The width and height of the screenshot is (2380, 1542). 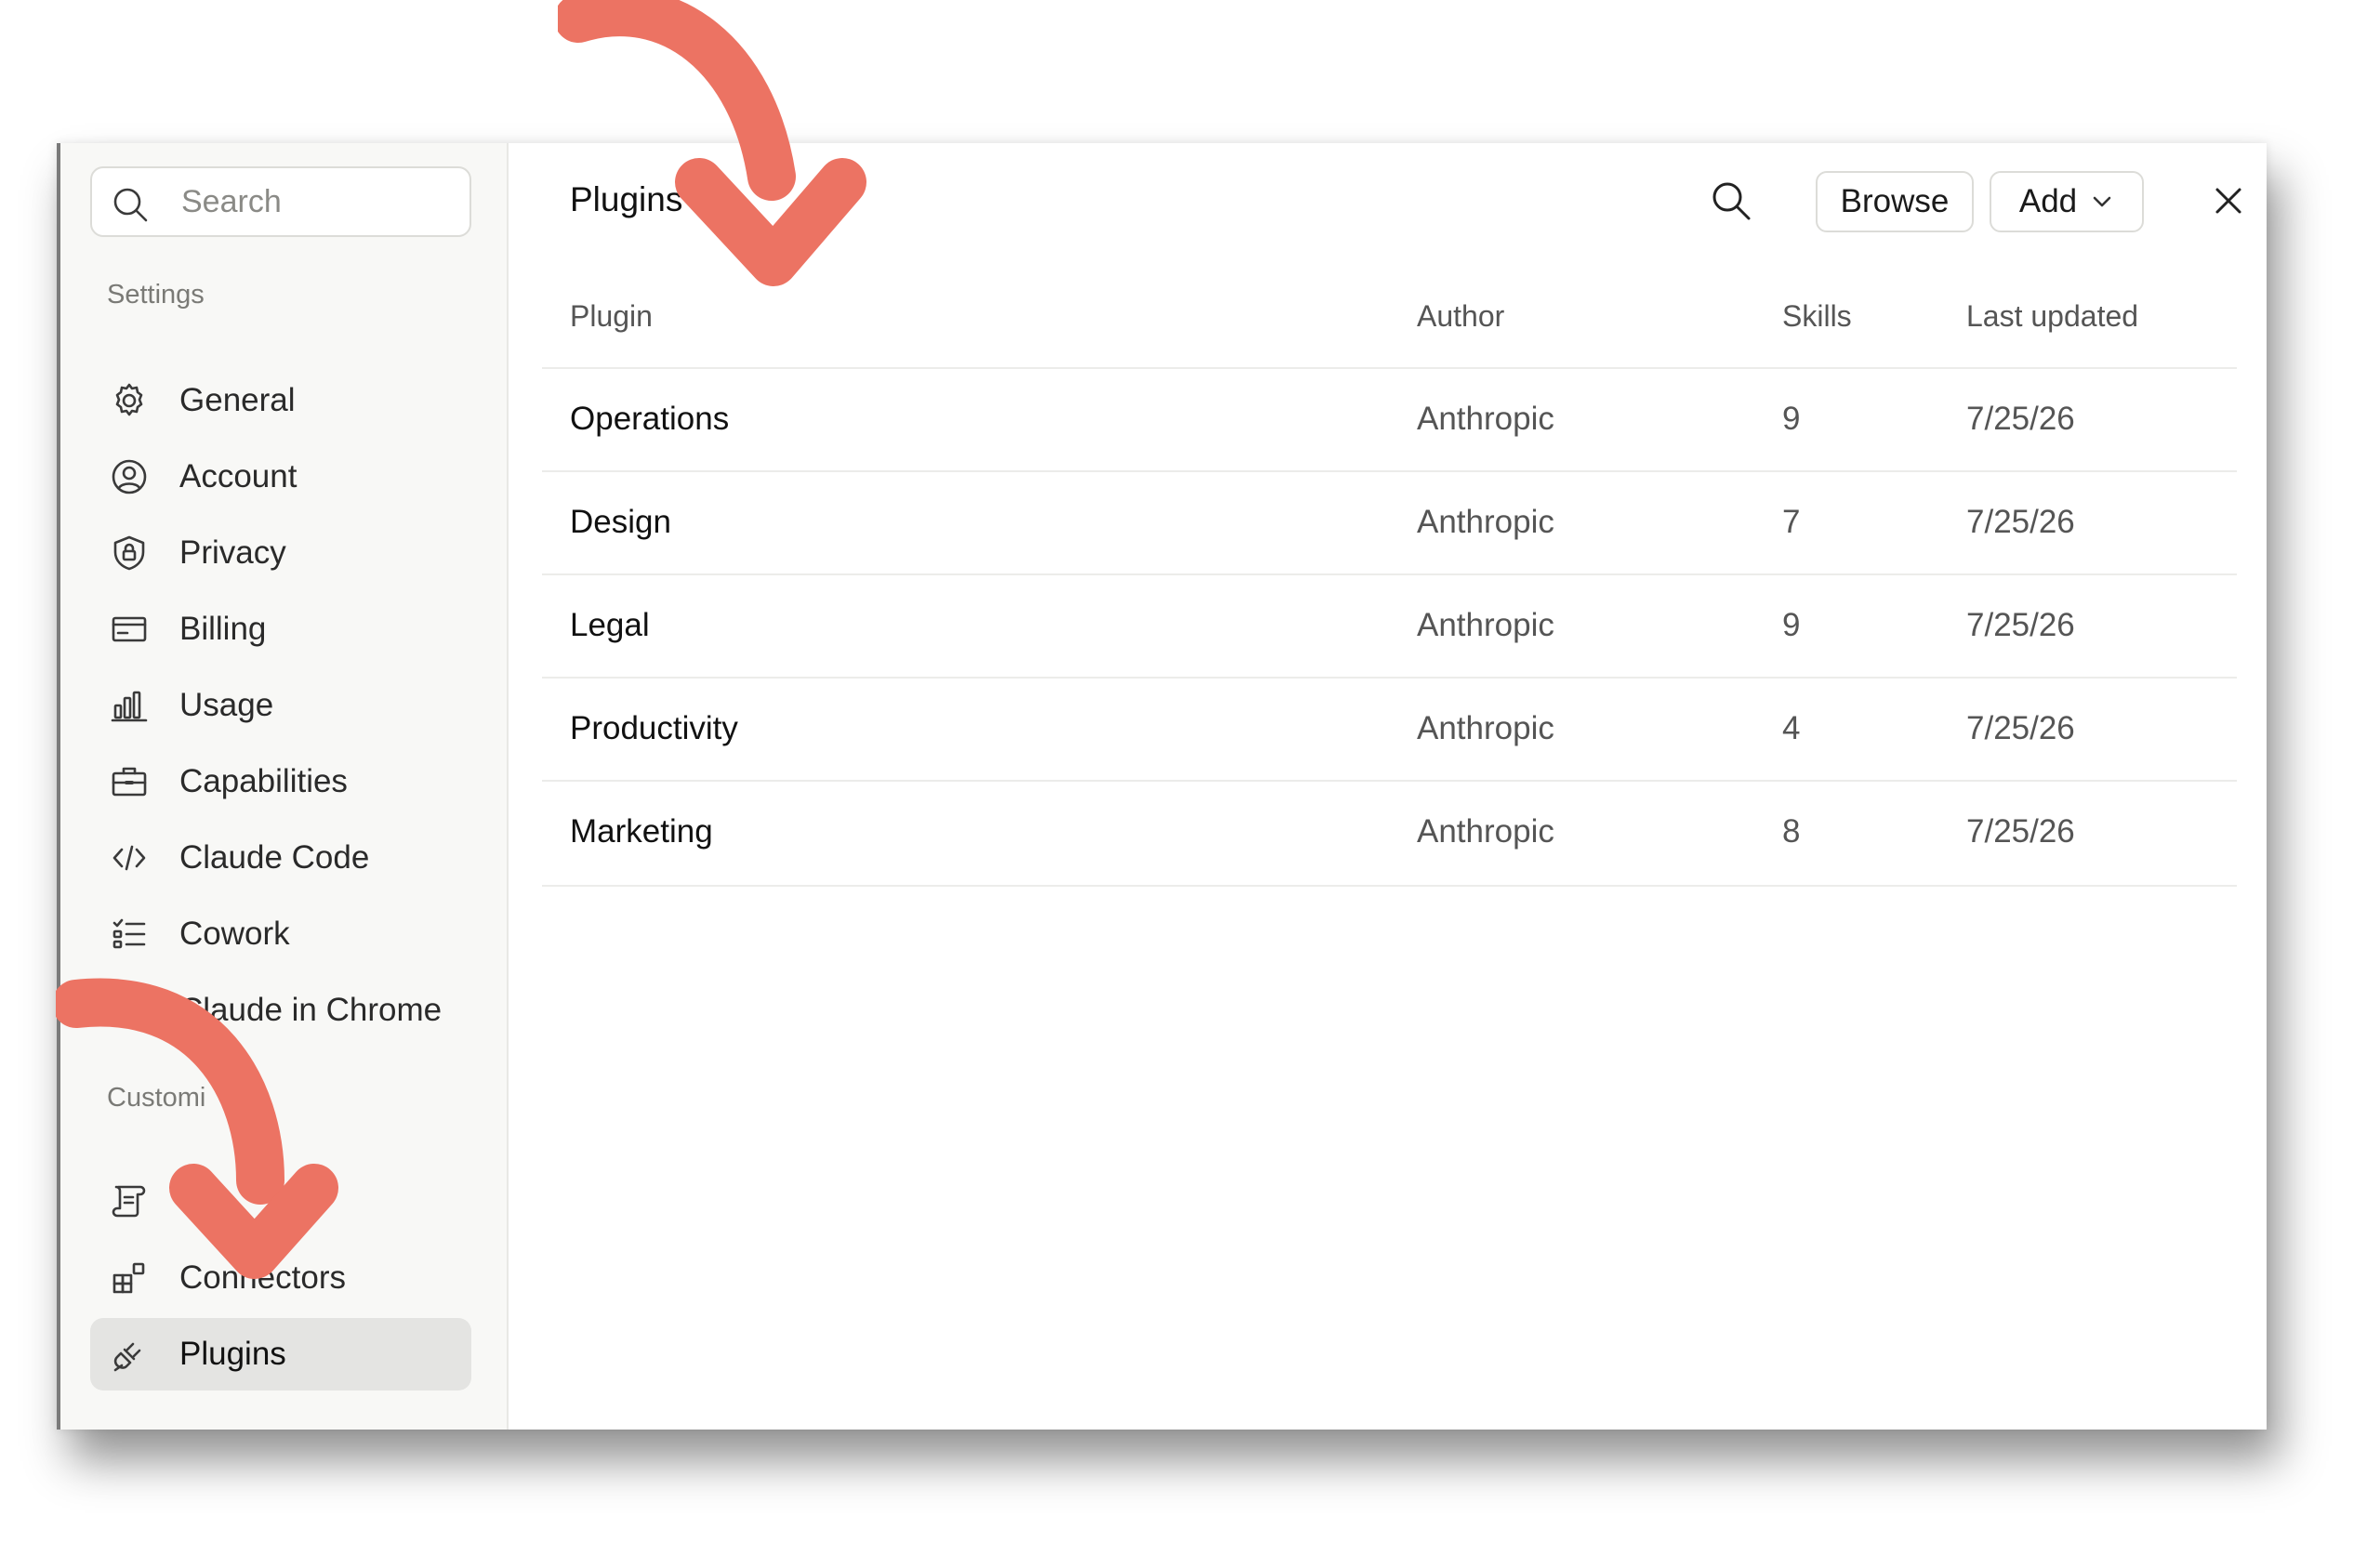 I want to click on sidebar-item-label: Billing, so click(x=223, y=629).